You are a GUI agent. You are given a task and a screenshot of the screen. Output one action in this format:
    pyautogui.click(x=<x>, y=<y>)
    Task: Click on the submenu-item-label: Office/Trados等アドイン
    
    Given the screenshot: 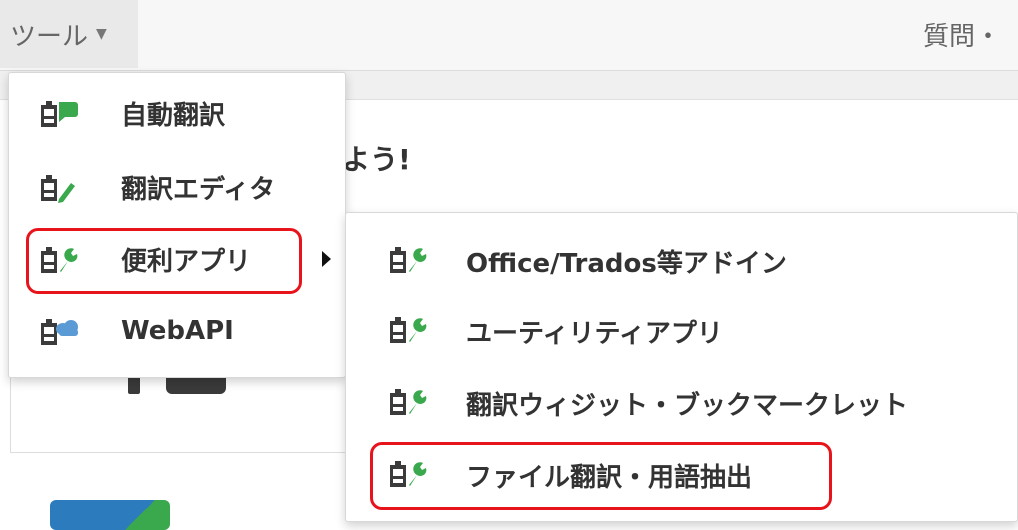 What is the action you would take?
    pyautogui.click(x=626, y=264)
    